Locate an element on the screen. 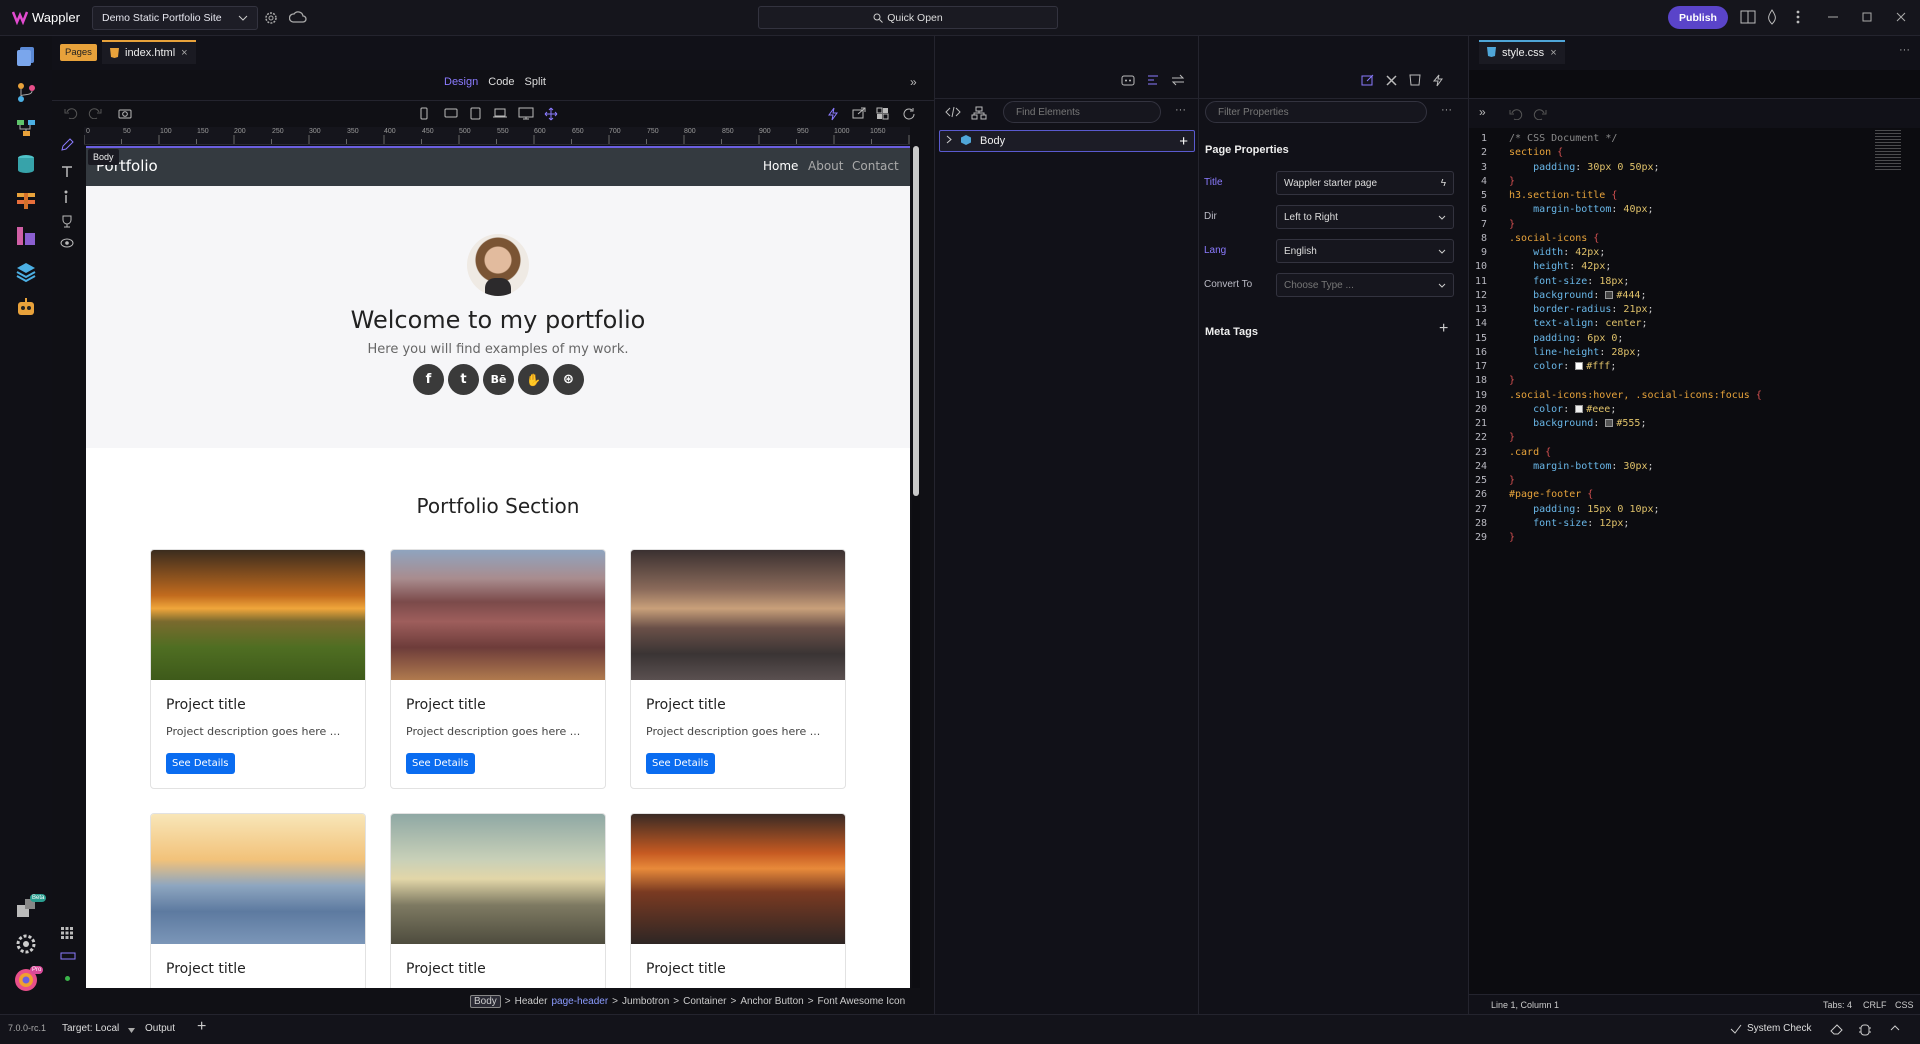 The image size is (1920, 1044). tab-size: Tabs: 4 is located at coordinates (1837, 1005).